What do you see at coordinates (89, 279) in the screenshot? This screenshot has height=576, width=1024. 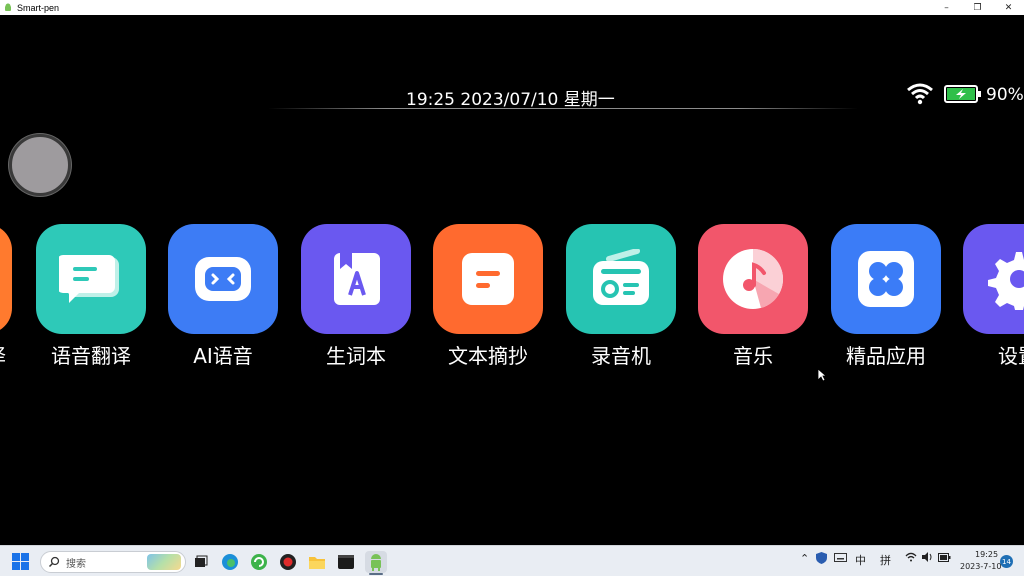 I see `chat-translate-icon` at bounding box center [89, 279].